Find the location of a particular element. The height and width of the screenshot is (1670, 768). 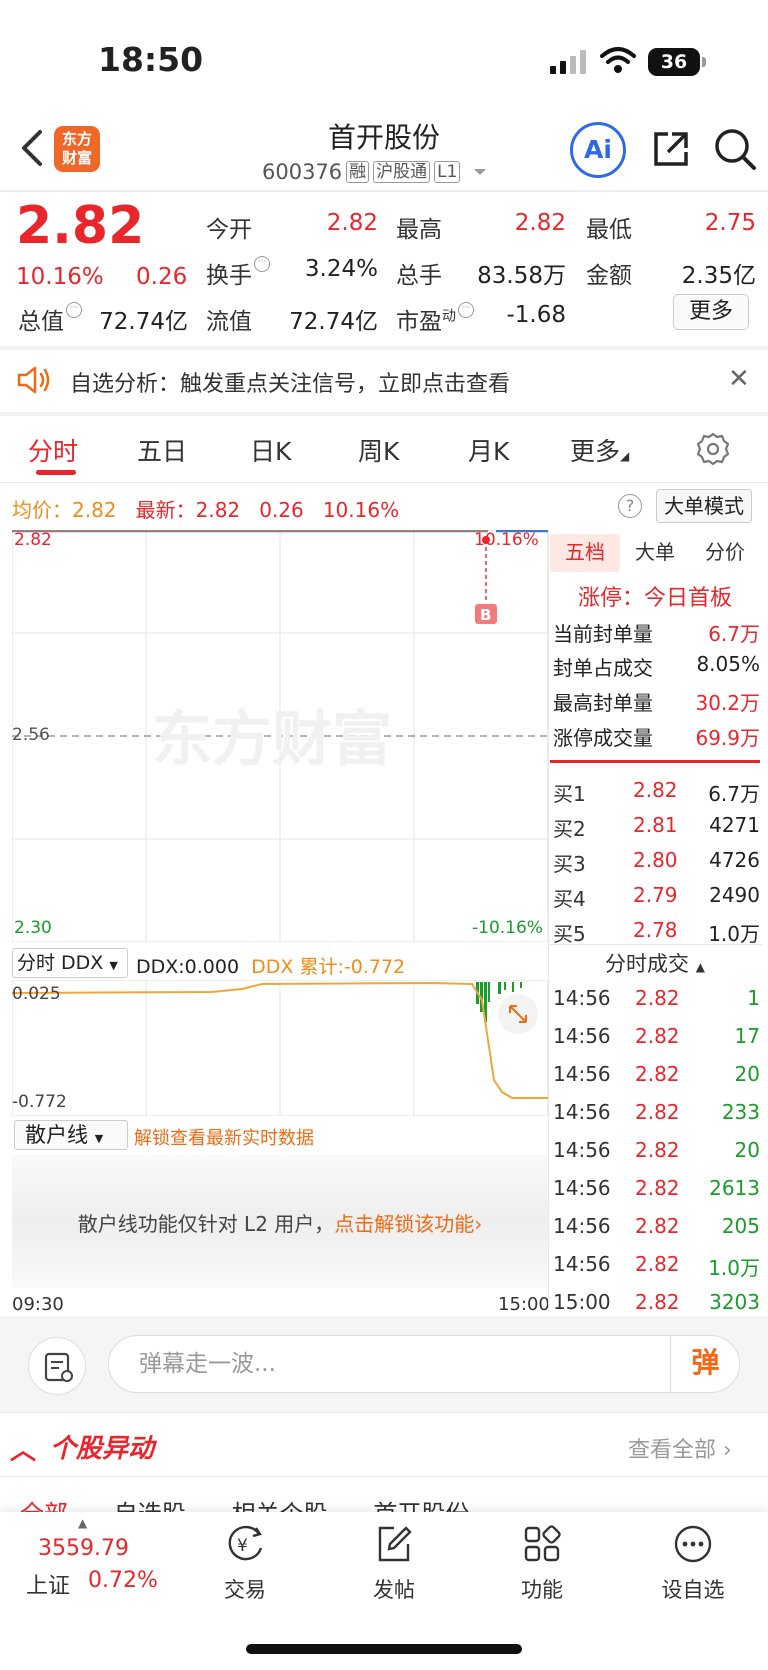

trade-qty: 3203 is located at coordinates (734, 1302).